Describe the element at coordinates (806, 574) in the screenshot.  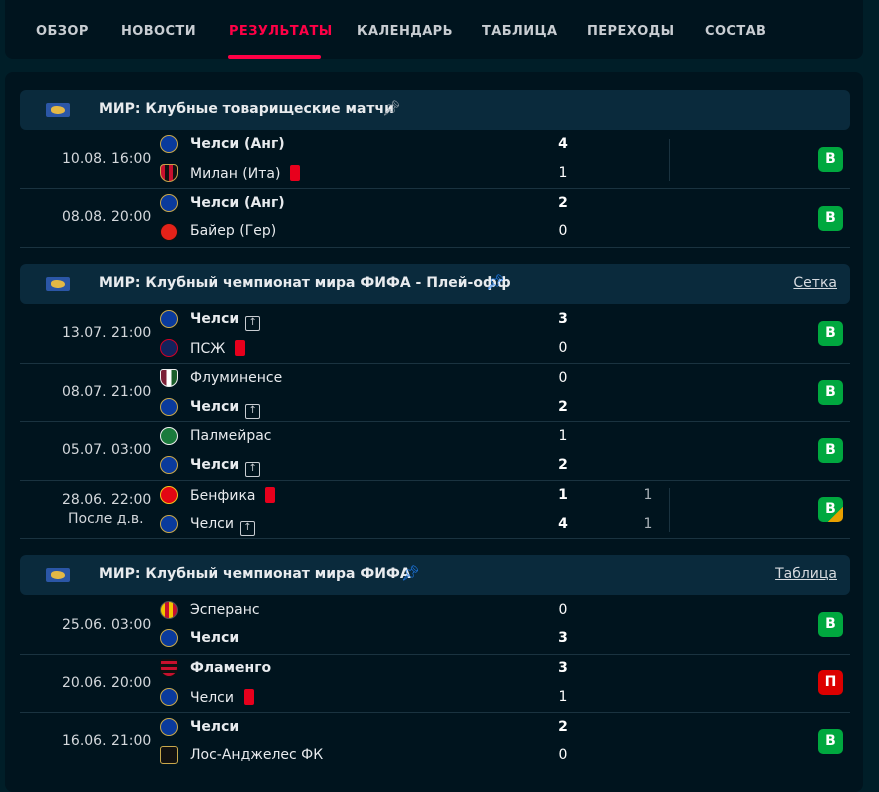
I see `standings-link: Таблица` at that location.